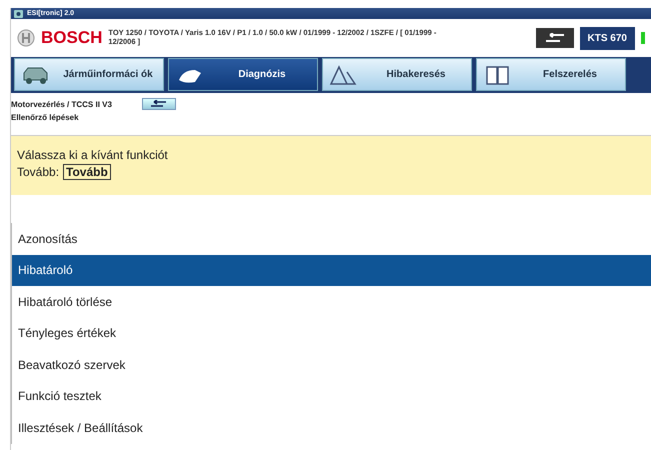  I want to click on app-icon, so click(18, 14).